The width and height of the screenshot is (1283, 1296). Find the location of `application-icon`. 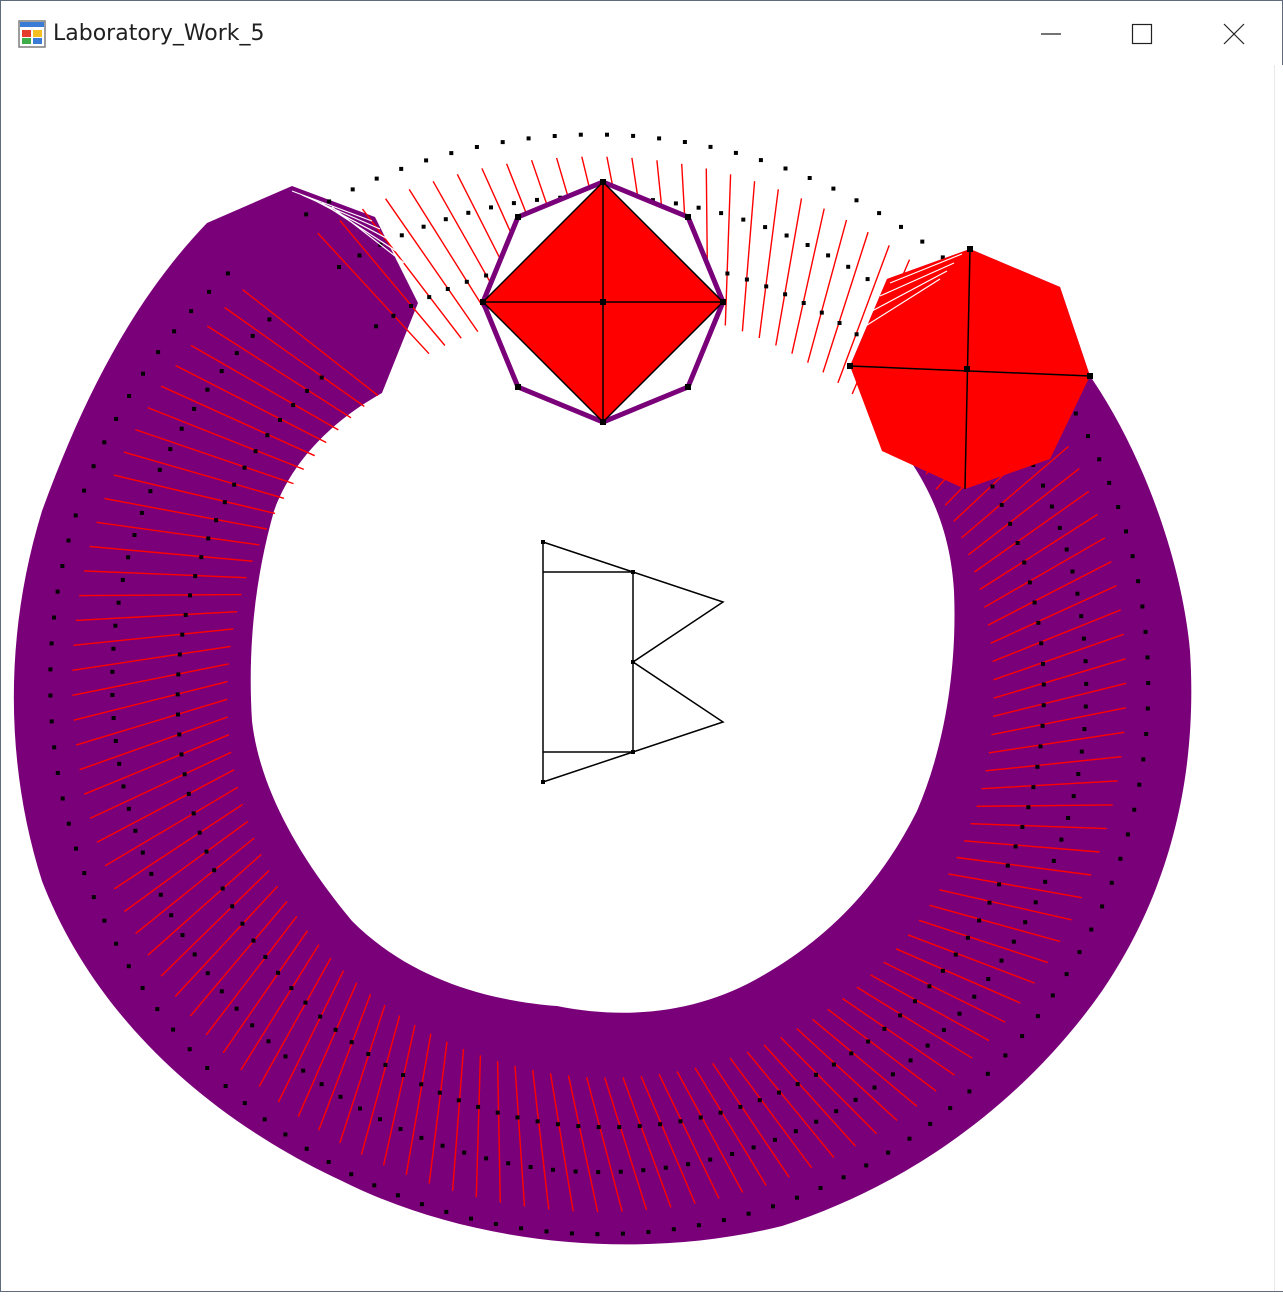

application-icon is located at coordinates (32, 34).